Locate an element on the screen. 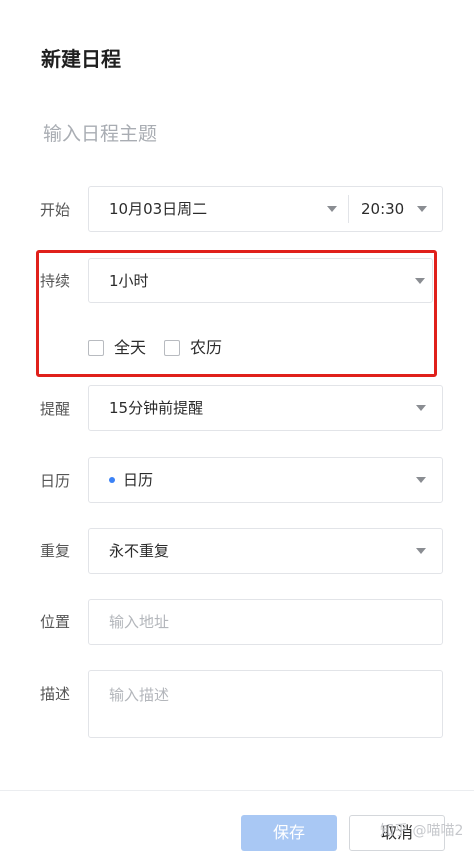 This screenshot has width=474, height=860. calendar-label: 日历 is located at coordinates (55, 481).